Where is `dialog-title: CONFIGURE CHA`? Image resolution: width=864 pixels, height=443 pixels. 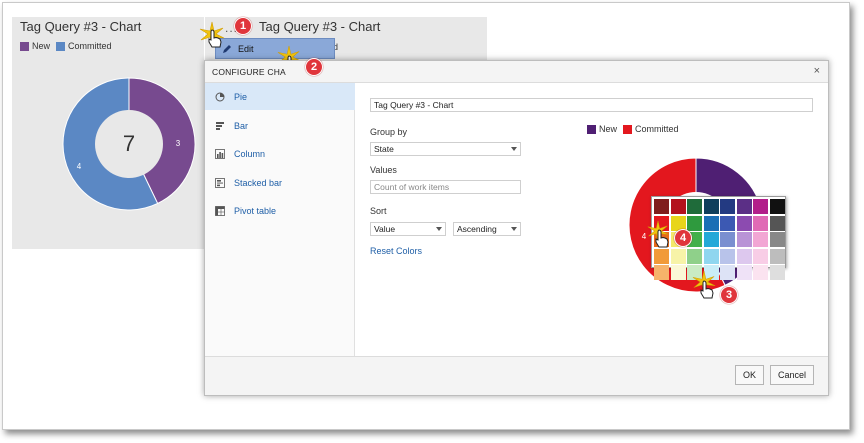 dialog-title: CONFIGURE CHA is located at coordinates (249, 72).